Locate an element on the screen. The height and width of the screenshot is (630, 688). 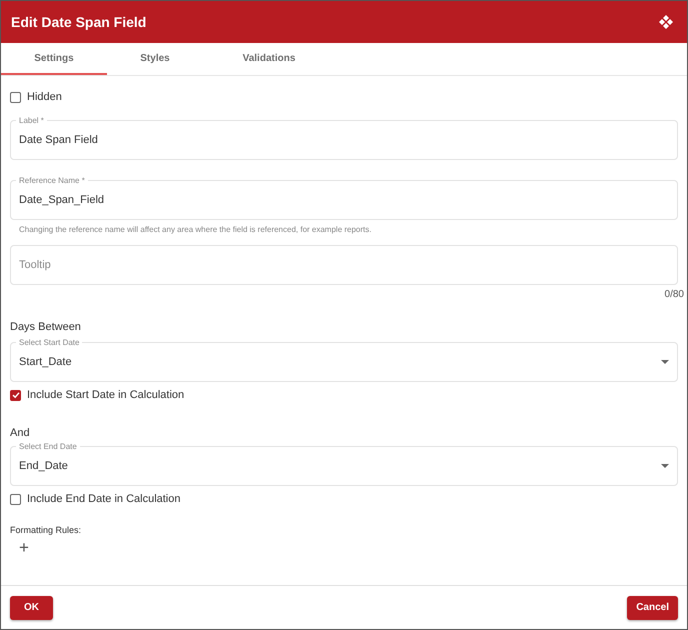
checkbox-label: Include End Date in Calculation is located at coordinates (103, 499).